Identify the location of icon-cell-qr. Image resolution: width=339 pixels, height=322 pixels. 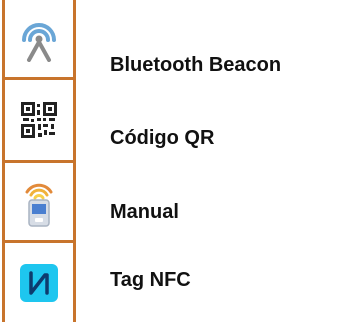
(39, 120).